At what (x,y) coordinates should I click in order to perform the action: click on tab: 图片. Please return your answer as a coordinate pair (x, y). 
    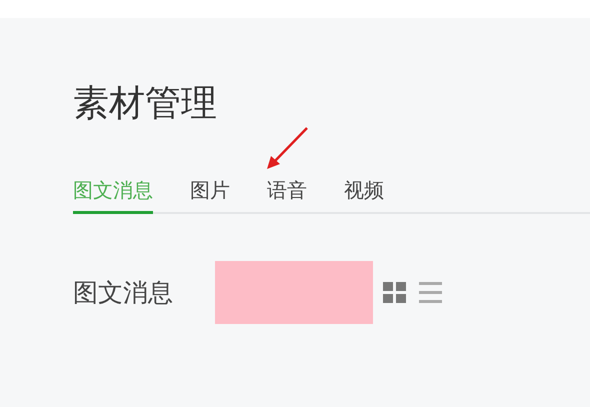
    Looking at the image, I should click on (210, 191).